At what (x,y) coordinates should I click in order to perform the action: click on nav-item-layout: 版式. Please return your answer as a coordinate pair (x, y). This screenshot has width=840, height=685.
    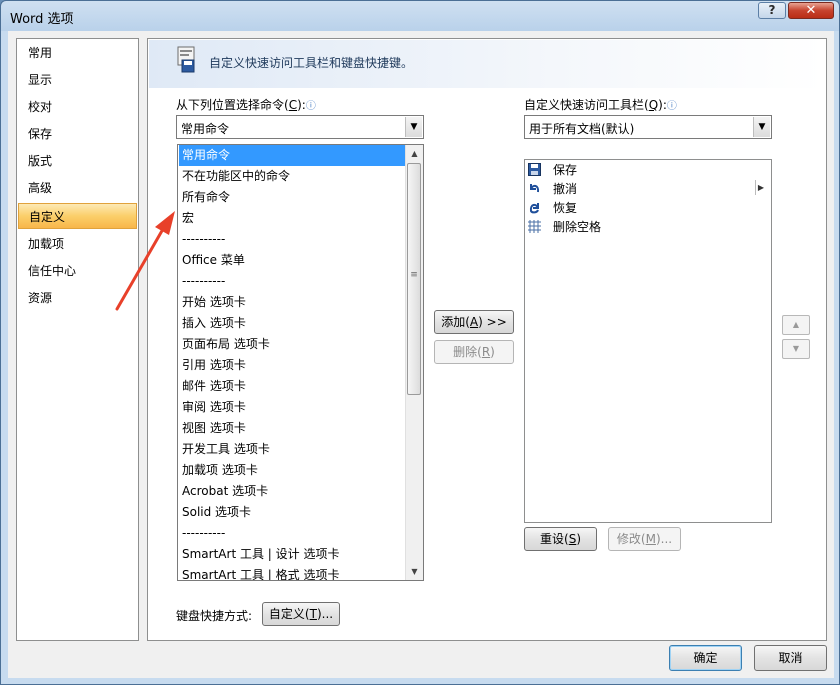
    Looking at the image, I should click on (40, 161).